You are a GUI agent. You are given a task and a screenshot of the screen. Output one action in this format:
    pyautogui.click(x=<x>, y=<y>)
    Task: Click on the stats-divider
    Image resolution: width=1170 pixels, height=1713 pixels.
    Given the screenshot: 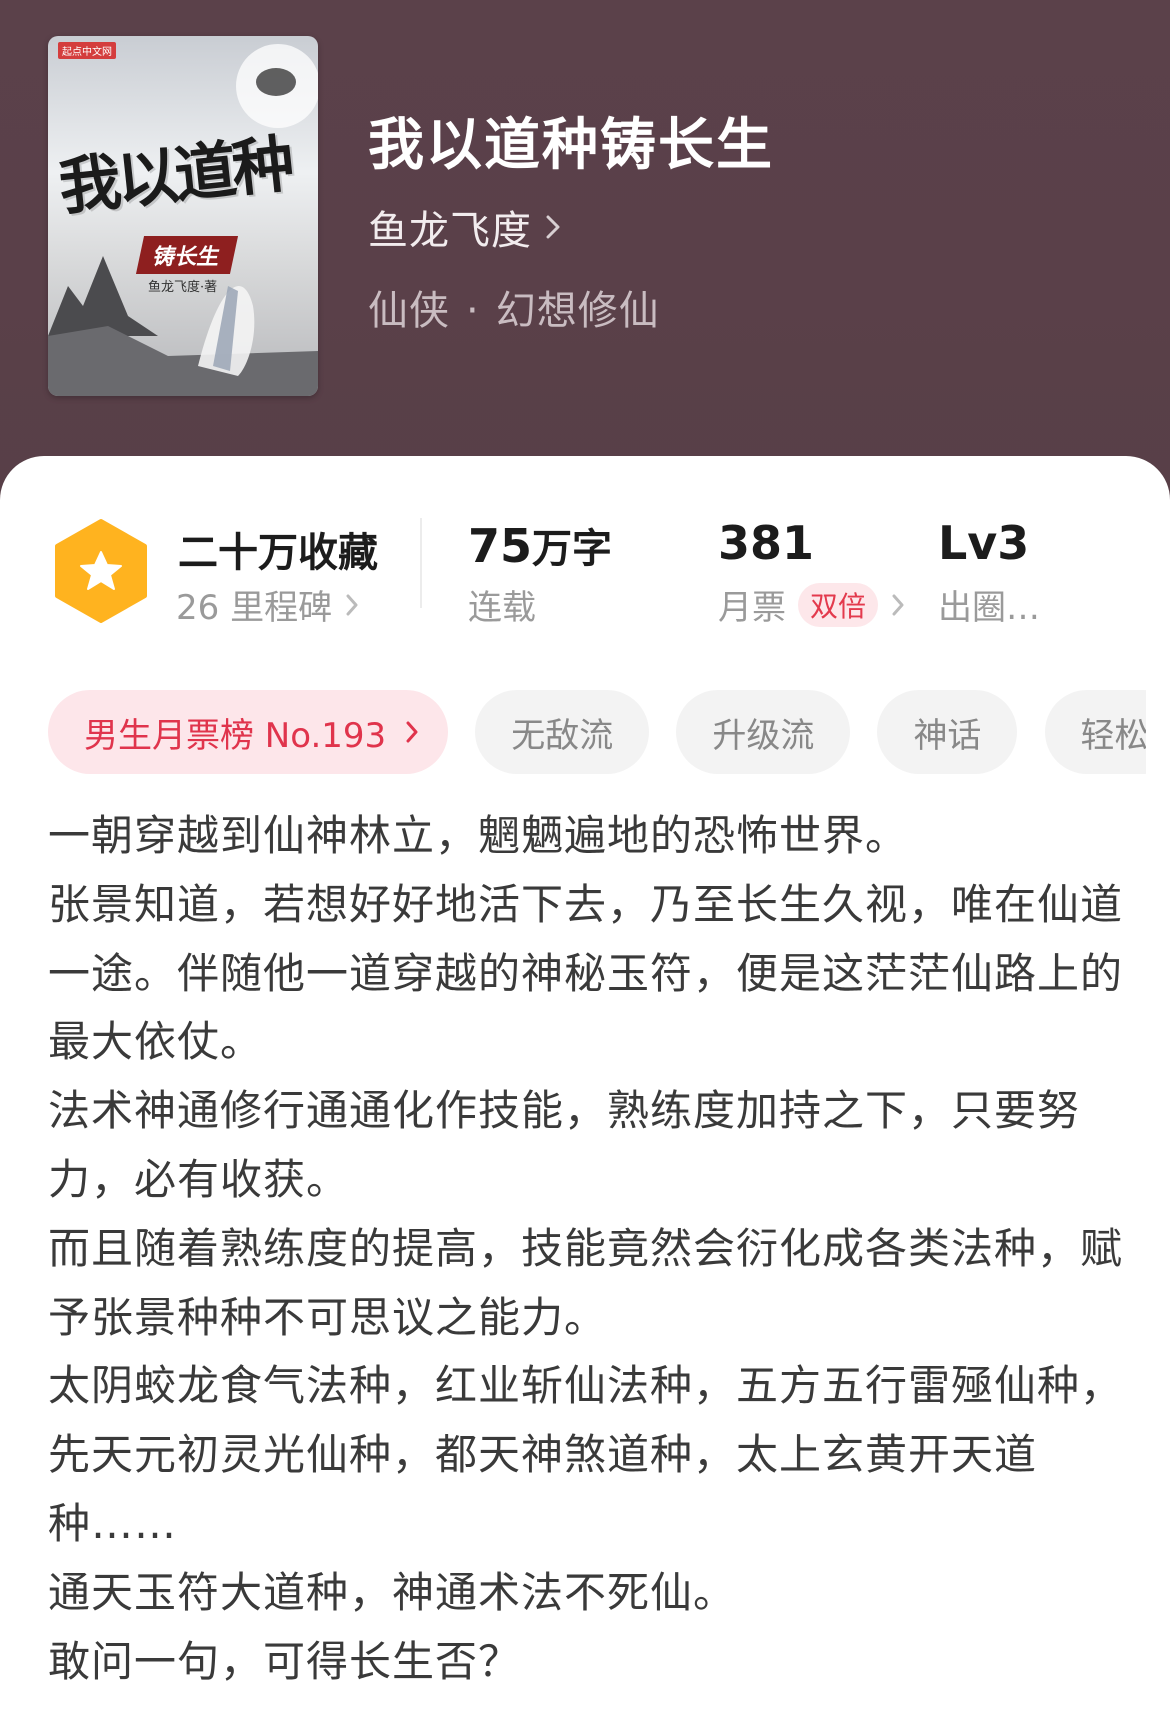 What is the action you would take?
    pyautogui.click(x=421, y=563)
    